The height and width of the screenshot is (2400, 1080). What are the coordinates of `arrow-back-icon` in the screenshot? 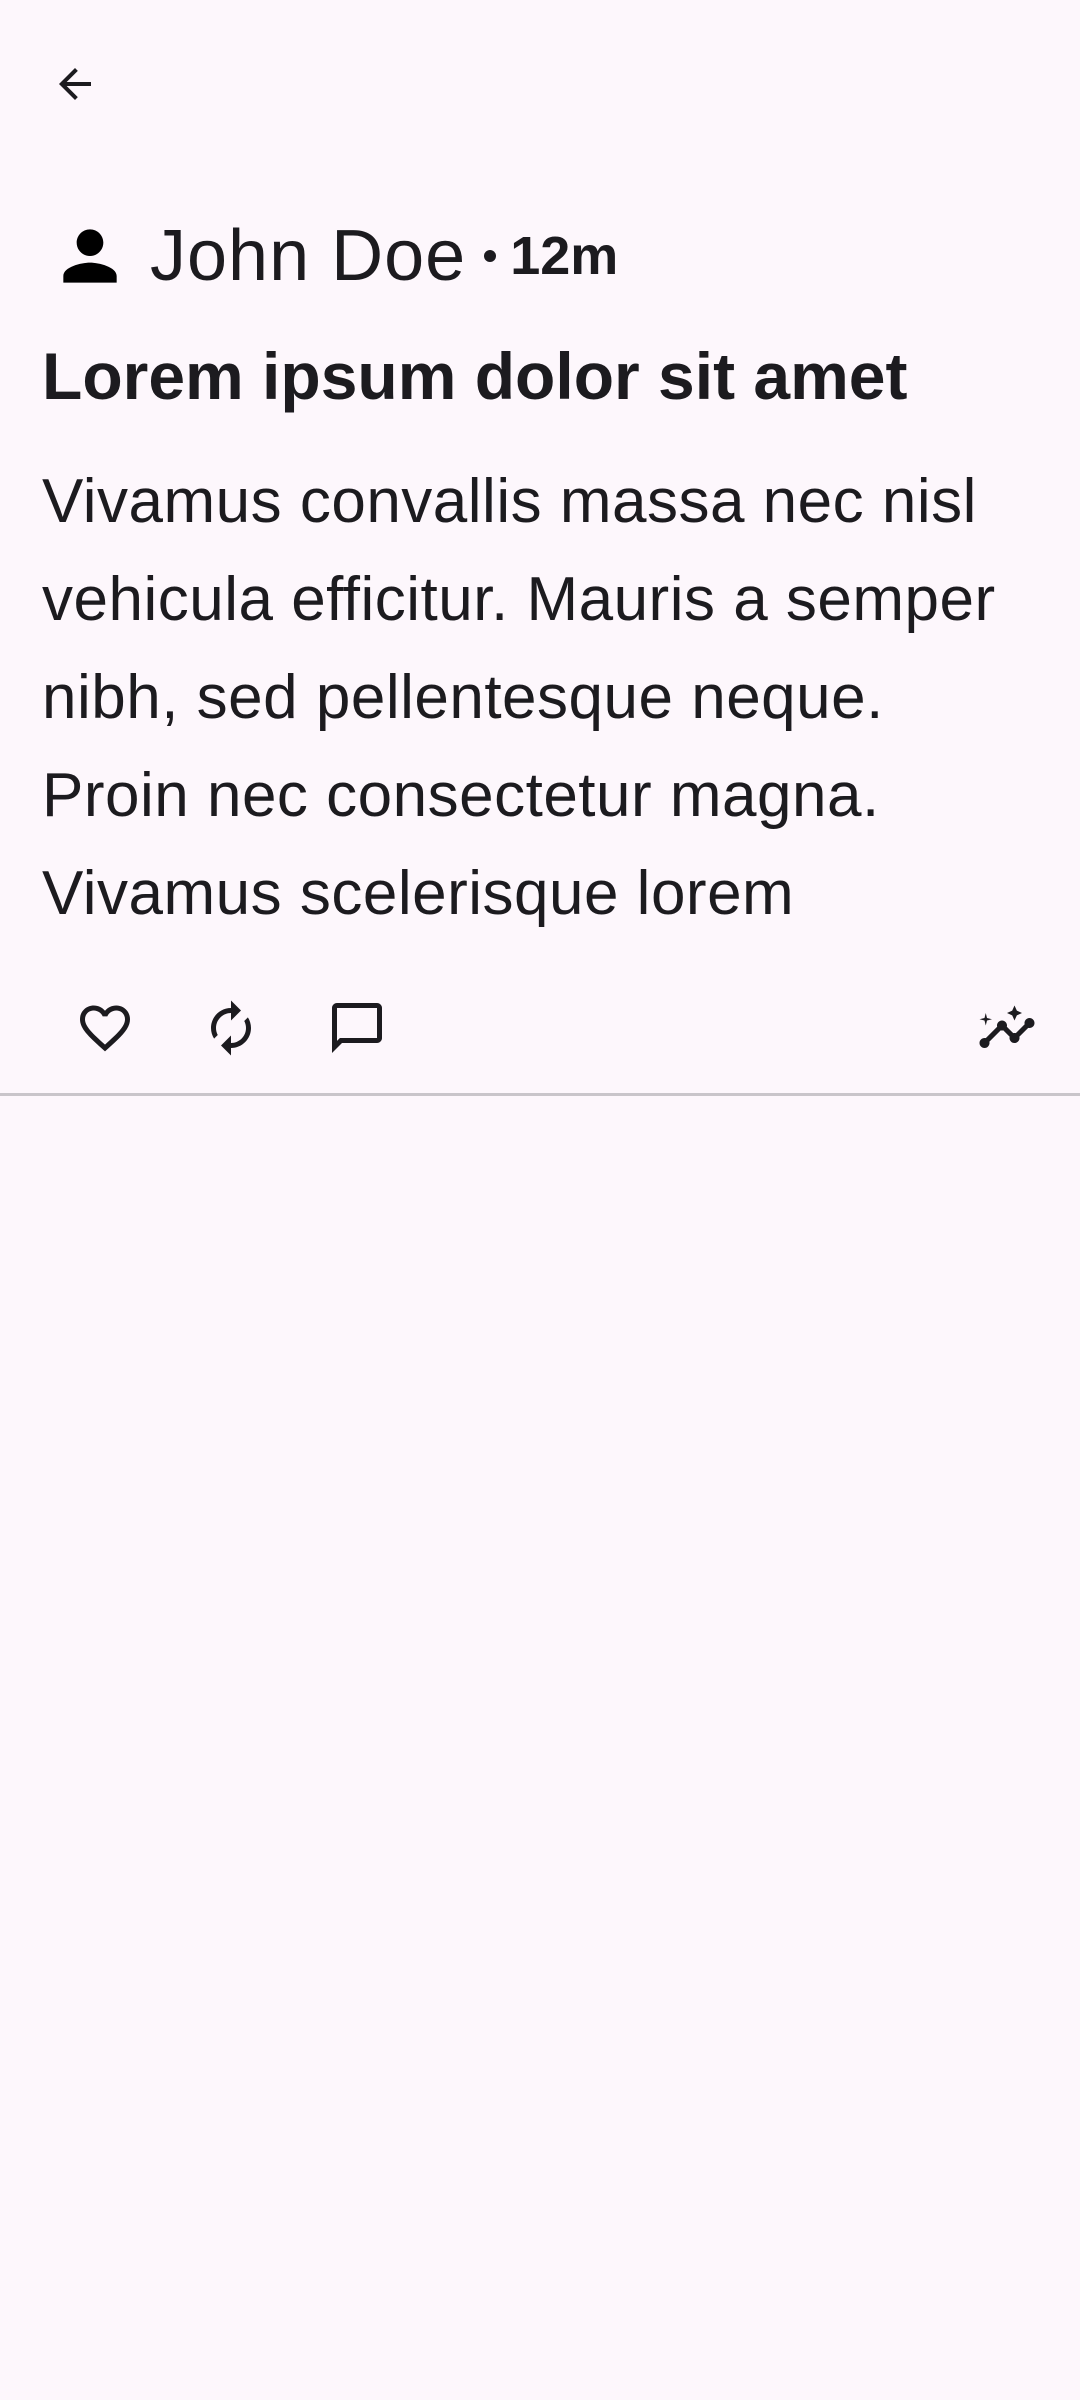 It's located at (75, 84).